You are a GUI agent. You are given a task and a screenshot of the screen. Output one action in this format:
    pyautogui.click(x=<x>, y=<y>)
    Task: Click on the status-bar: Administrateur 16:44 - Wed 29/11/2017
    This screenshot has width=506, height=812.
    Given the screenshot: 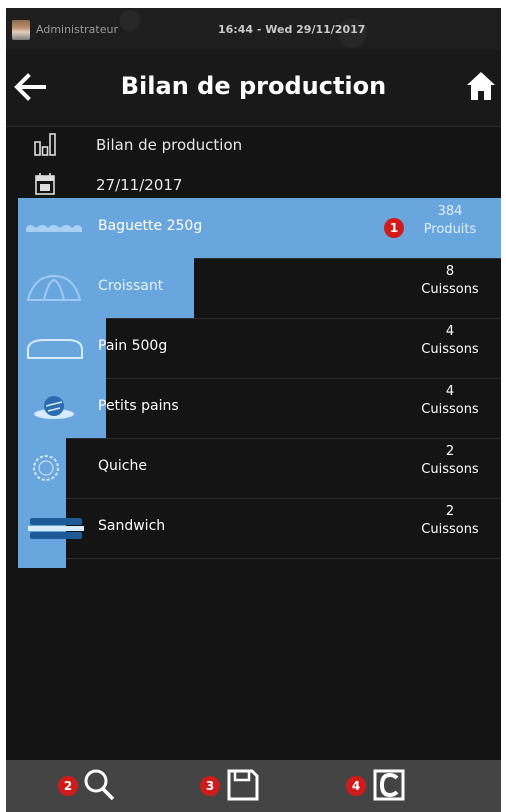 What is the action you would take?
    pyautogui.click(x=253, y=29)
    